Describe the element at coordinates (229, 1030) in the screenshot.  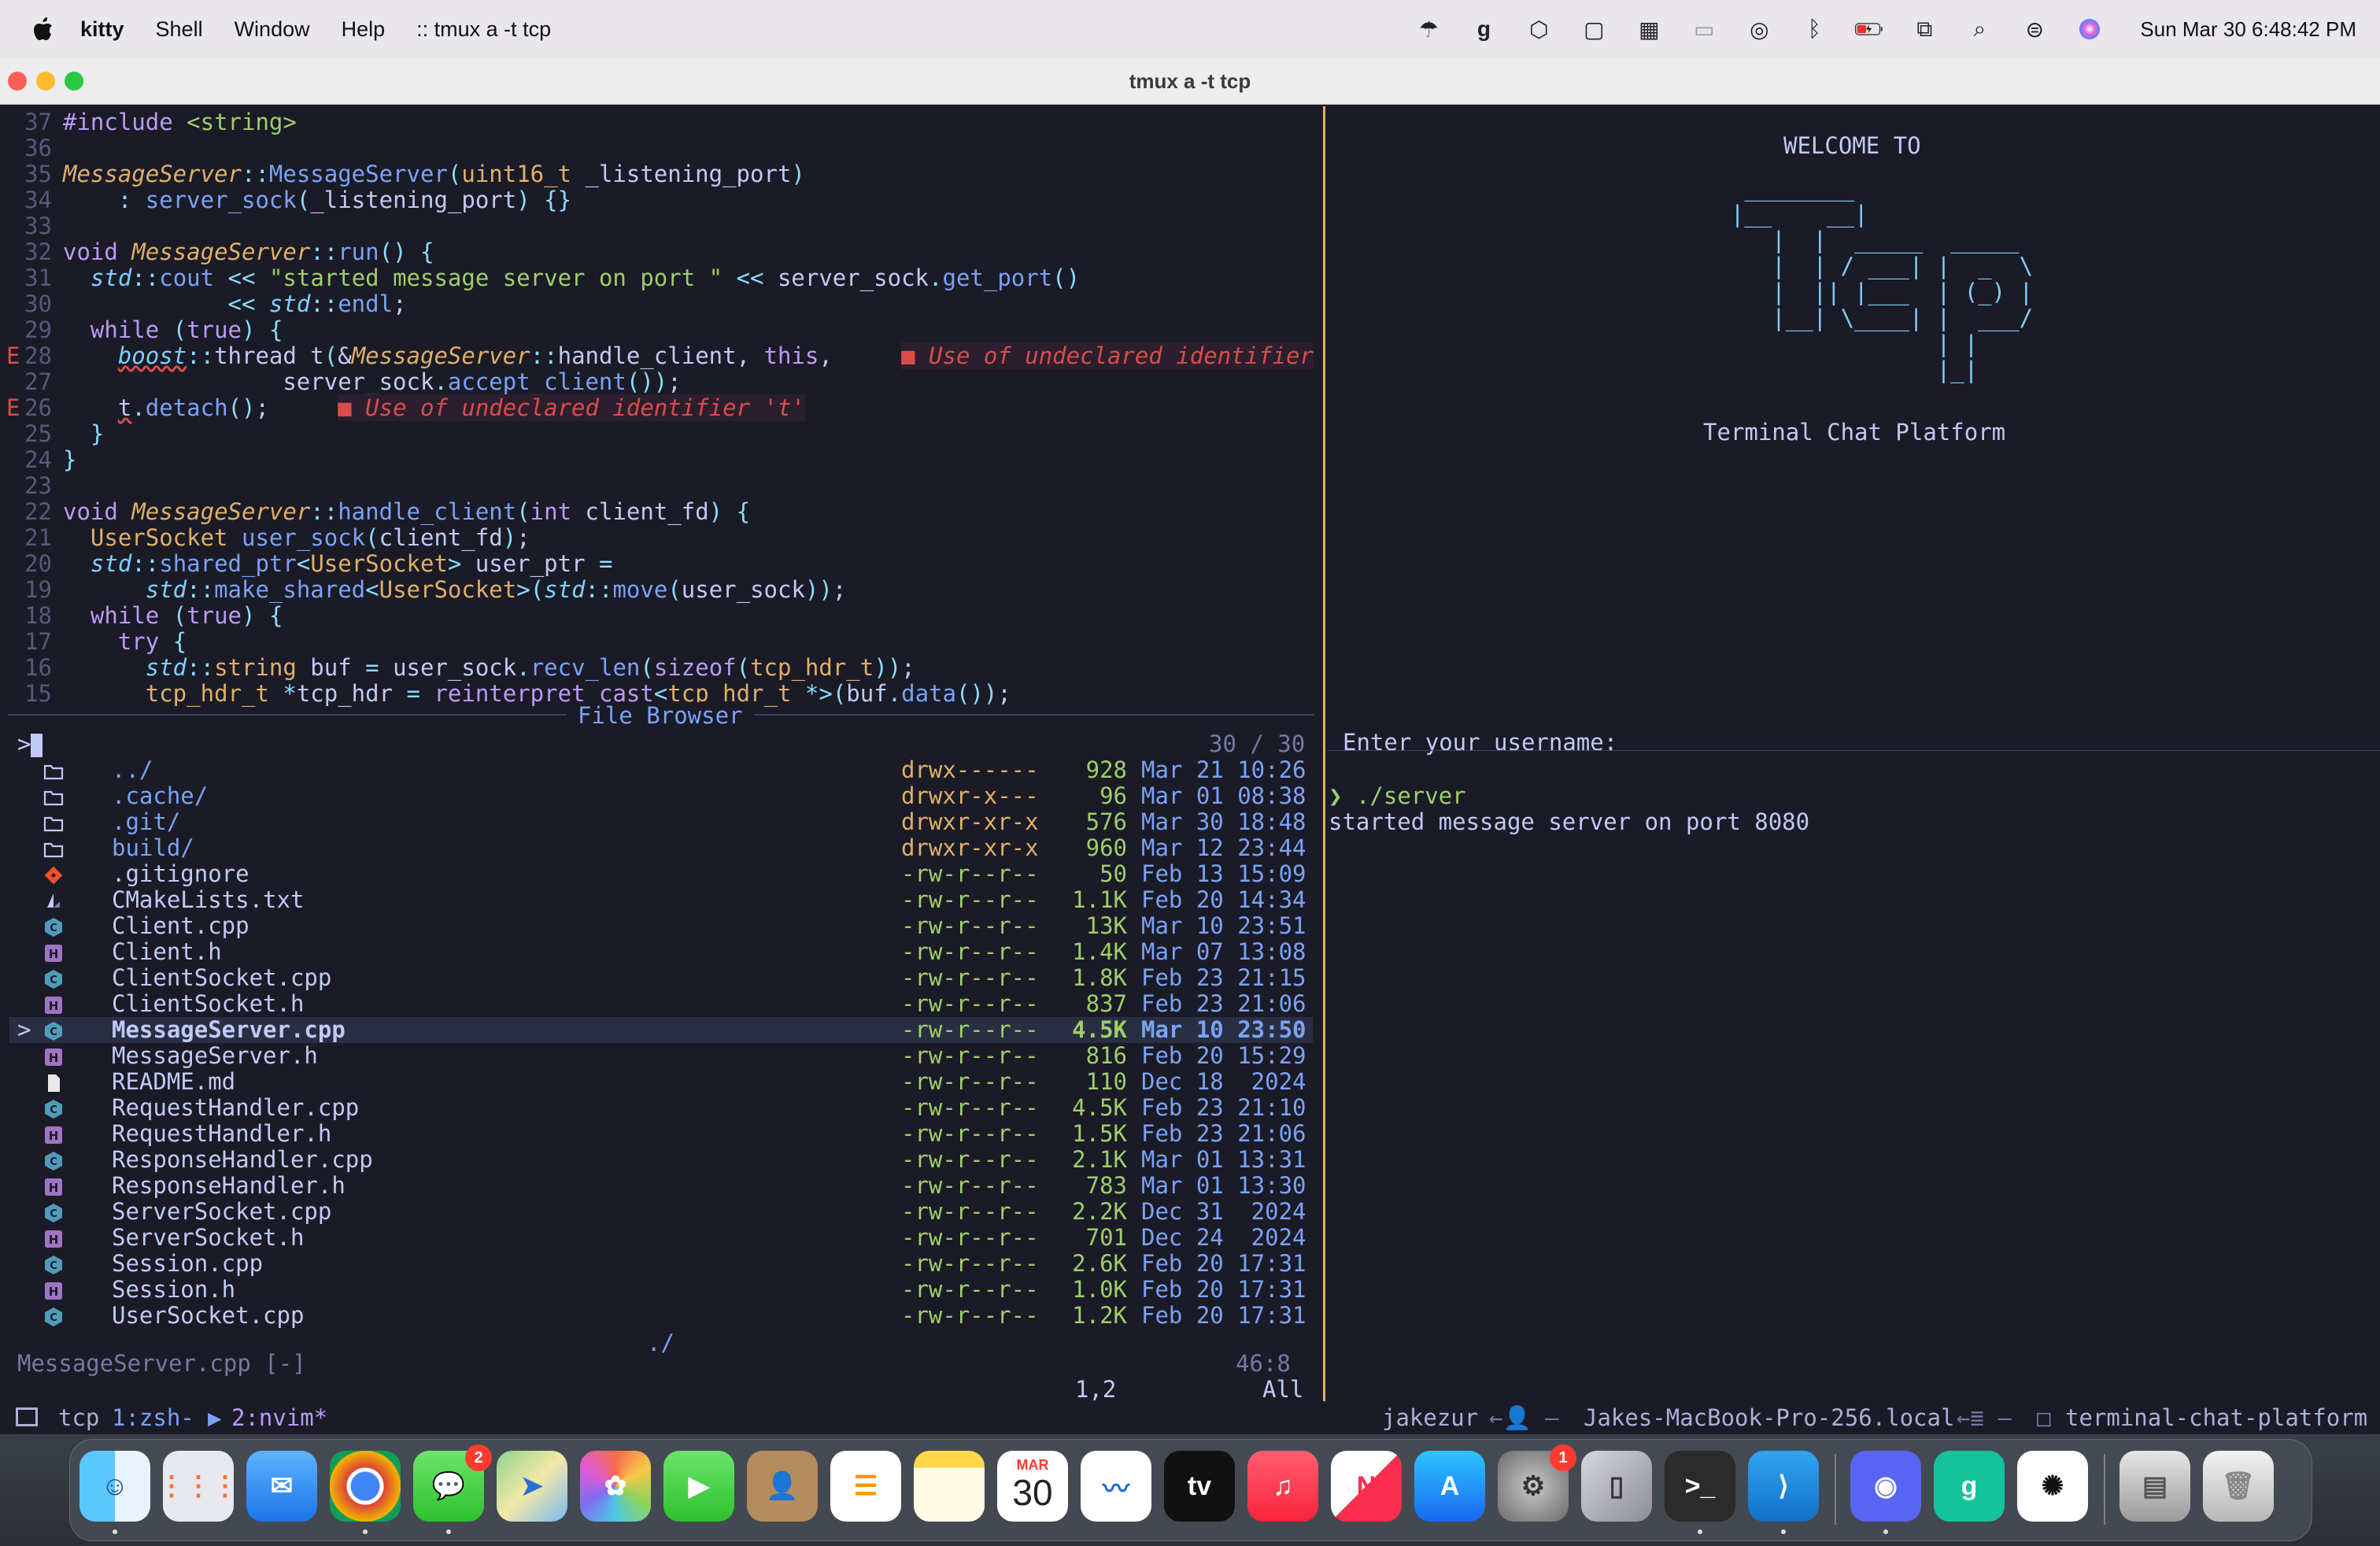
I see `file-name: MessageServer.cpp` at that location.